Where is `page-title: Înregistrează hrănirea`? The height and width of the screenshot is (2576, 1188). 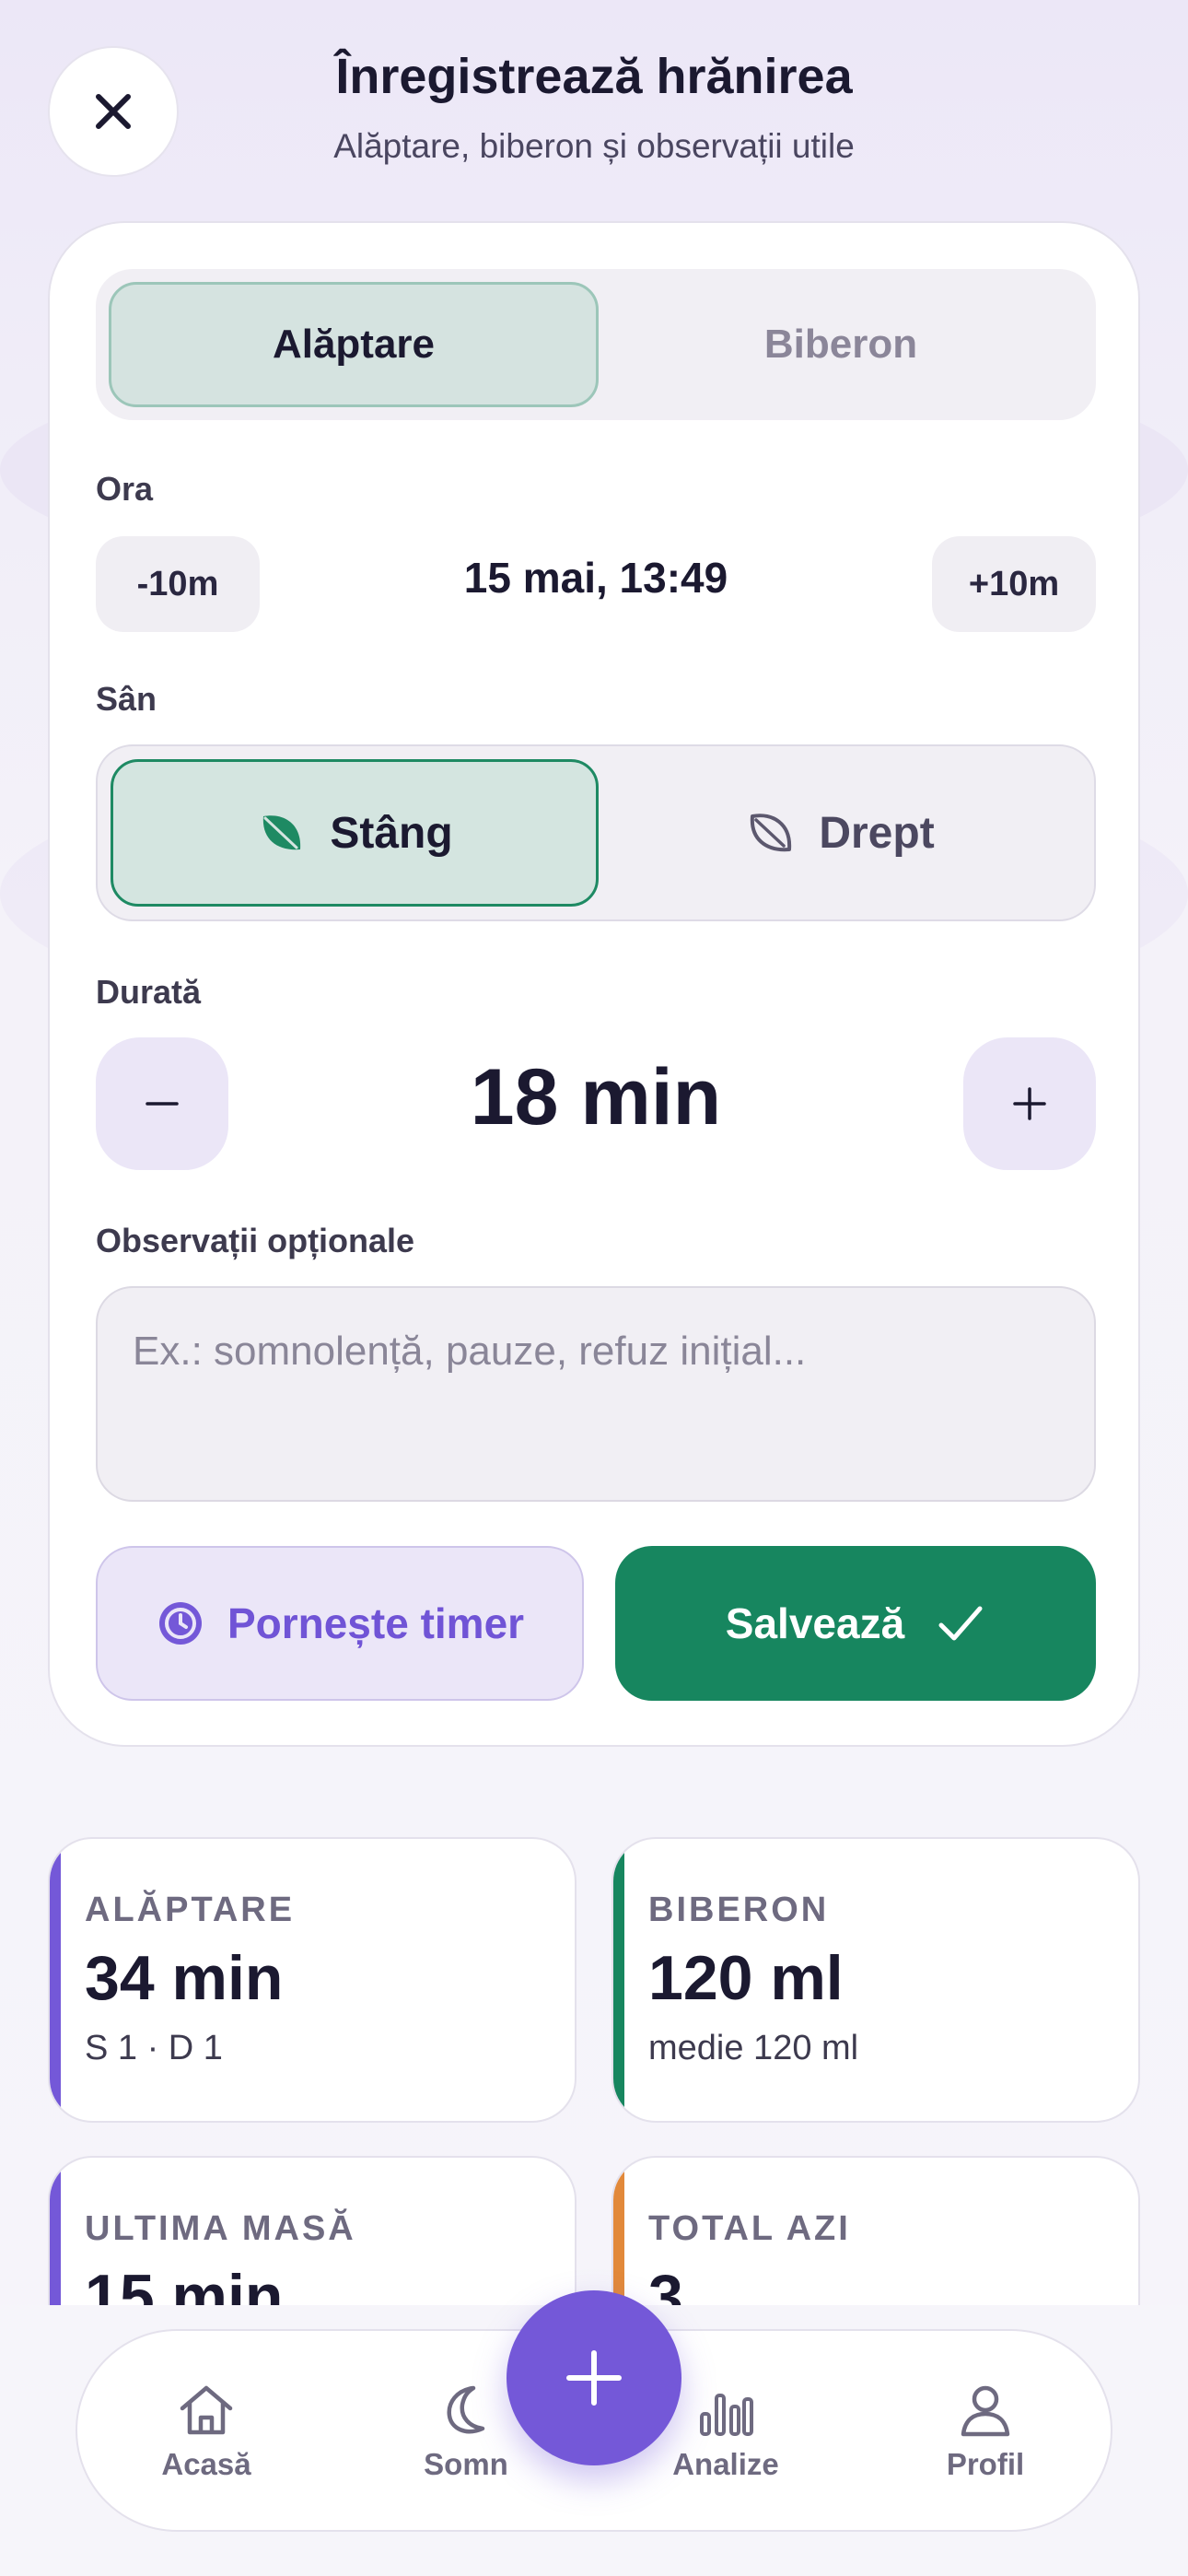 page-title: Înregistrează hrănirea is located at coordinates (594, 76).